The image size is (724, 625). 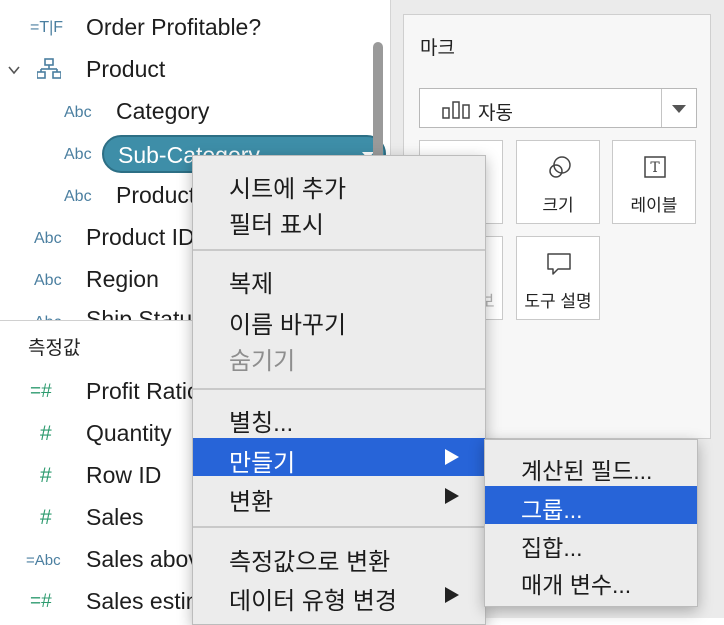 I want to click on field-label: Row ID, so click(x=124, y=475).